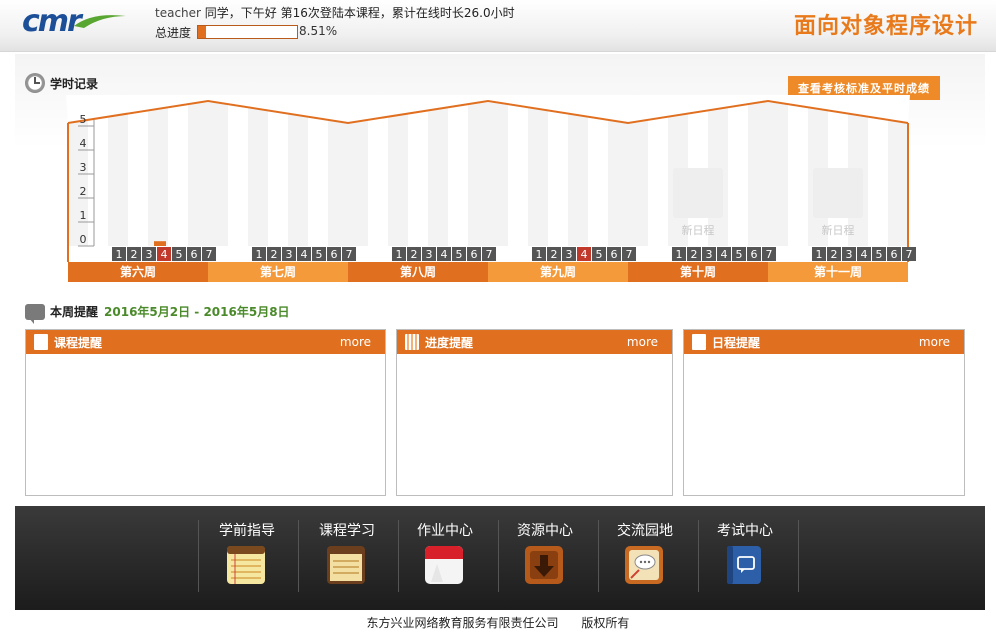  Describe the element at coordinates (644, 565) in the screenshot. I see `chat-board-icon` at that location.